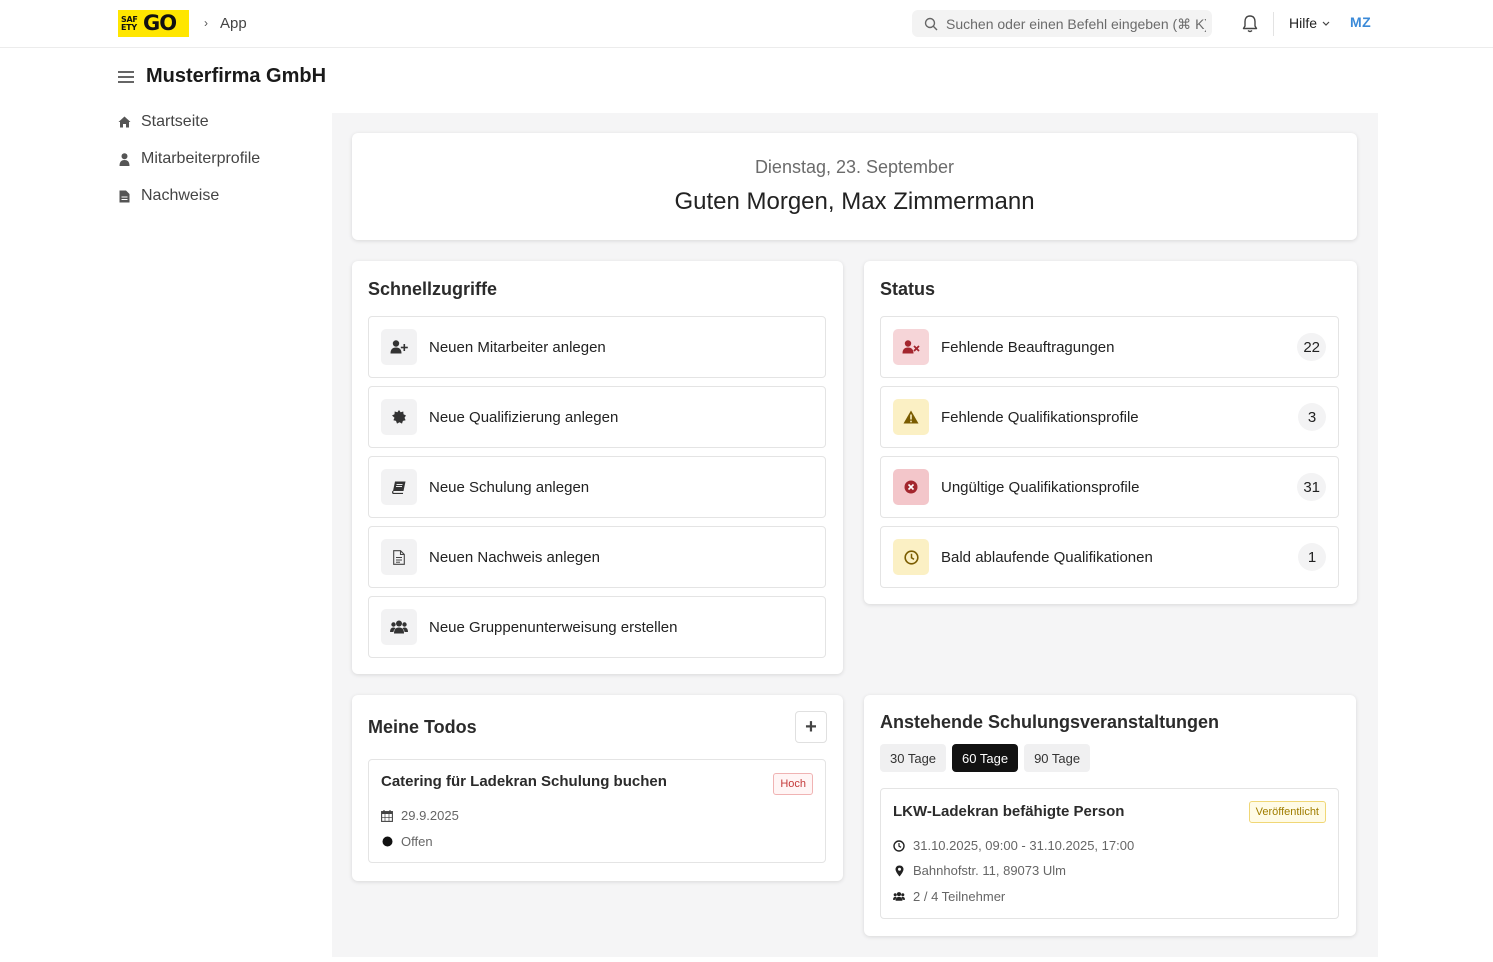 The width and height of the screenshot is (1493, 962). I want to click on quick-action-label: Neue Schulung anlegen, so click(509, 487).